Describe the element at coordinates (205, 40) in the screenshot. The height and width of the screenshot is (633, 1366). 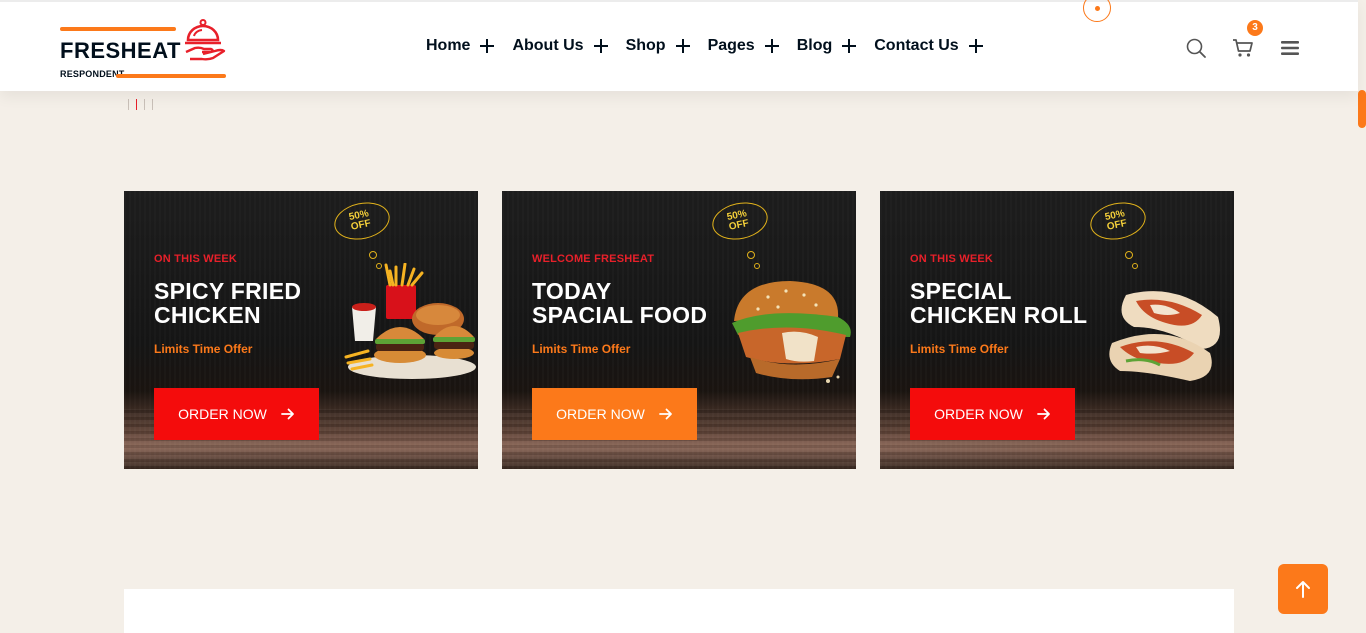
I see `cloche-hand-icon` at that location.